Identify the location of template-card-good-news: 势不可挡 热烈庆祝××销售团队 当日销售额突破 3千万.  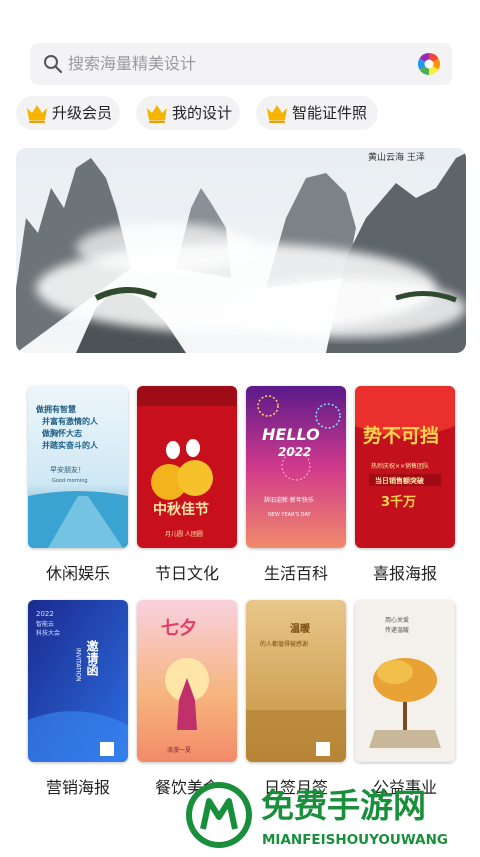
(405, 467).